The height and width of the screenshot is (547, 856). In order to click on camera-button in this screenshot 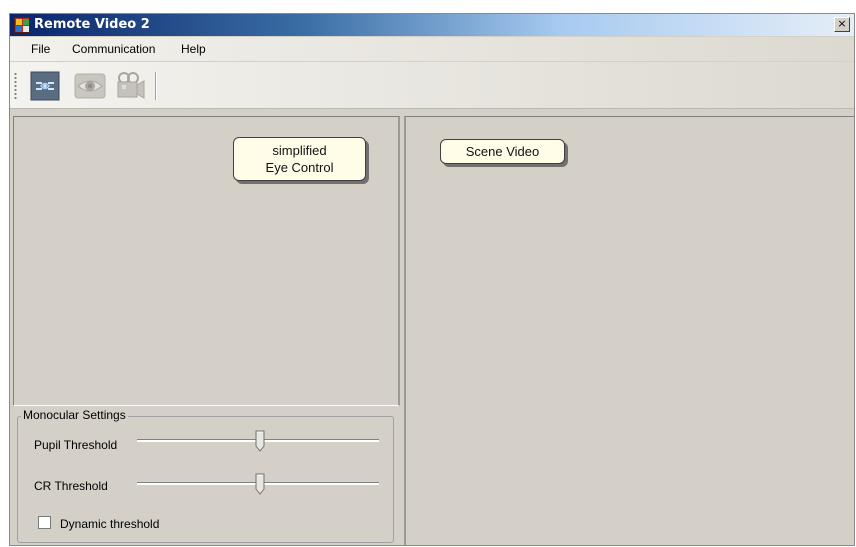, I will do `click(129, 86)`.